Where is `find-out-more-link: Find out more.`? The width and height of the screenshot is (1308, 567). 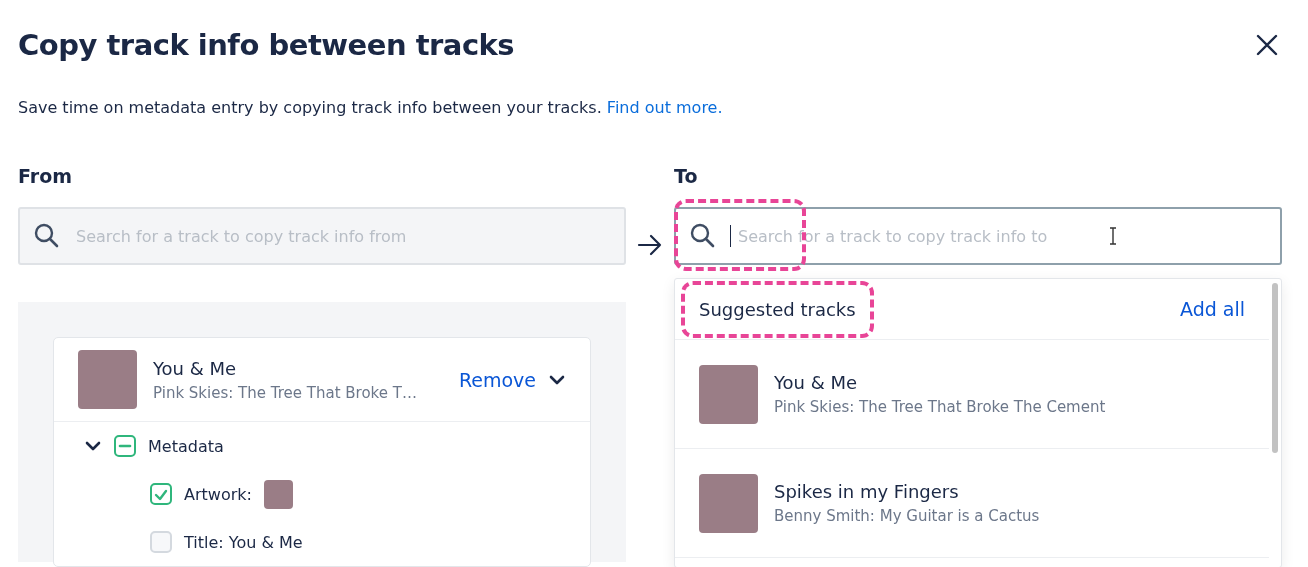 find-out-more-link: Find out more. is located at coordinates (664, 107).